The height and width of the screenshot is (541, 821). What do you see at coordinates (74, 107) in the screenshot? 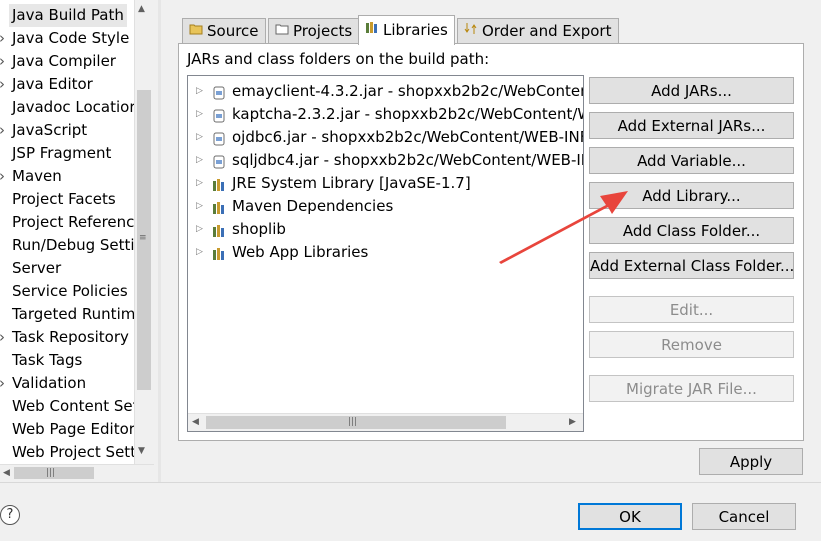
I see `category-label: Javadoc Locatior` at bounding box center [74, 107].